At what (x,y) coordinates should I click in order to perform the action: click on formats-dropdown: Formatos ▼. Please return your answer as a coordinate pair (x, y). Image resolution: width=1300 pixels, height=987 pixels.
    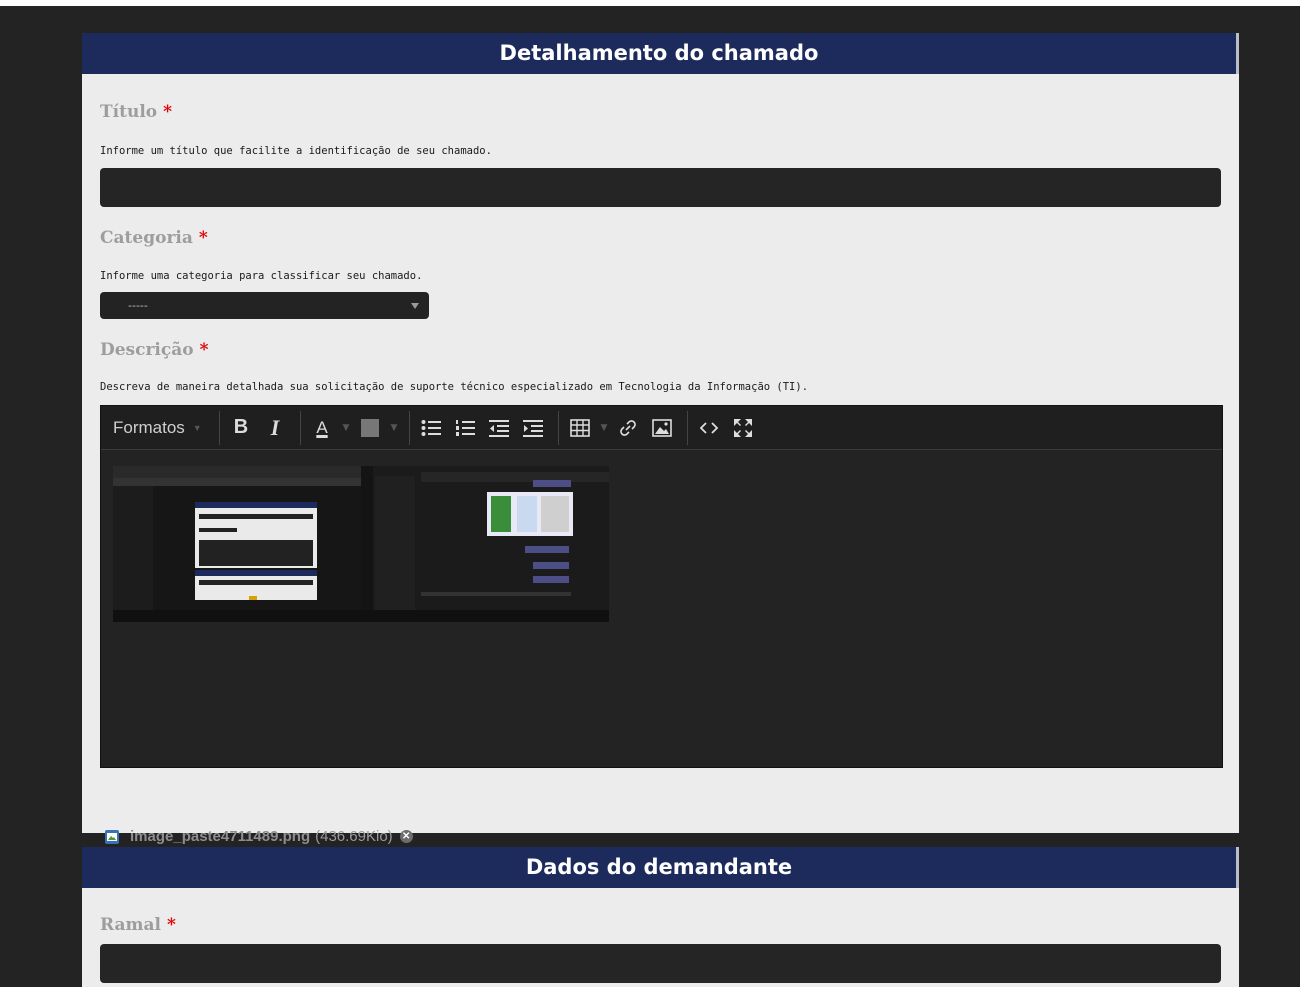
    Looking at the image, I should click on (161, 428).